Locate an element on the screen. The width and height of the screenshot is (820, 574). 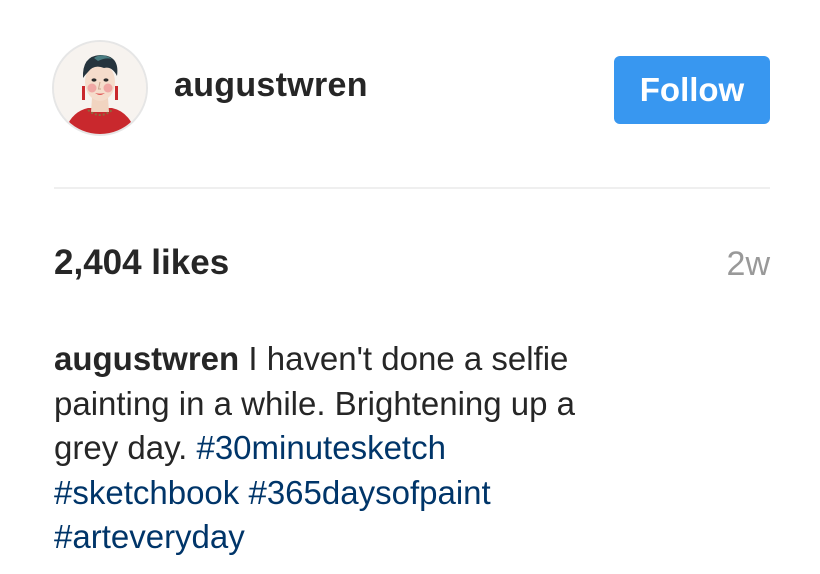
divider is located at coordinates (412, 188).